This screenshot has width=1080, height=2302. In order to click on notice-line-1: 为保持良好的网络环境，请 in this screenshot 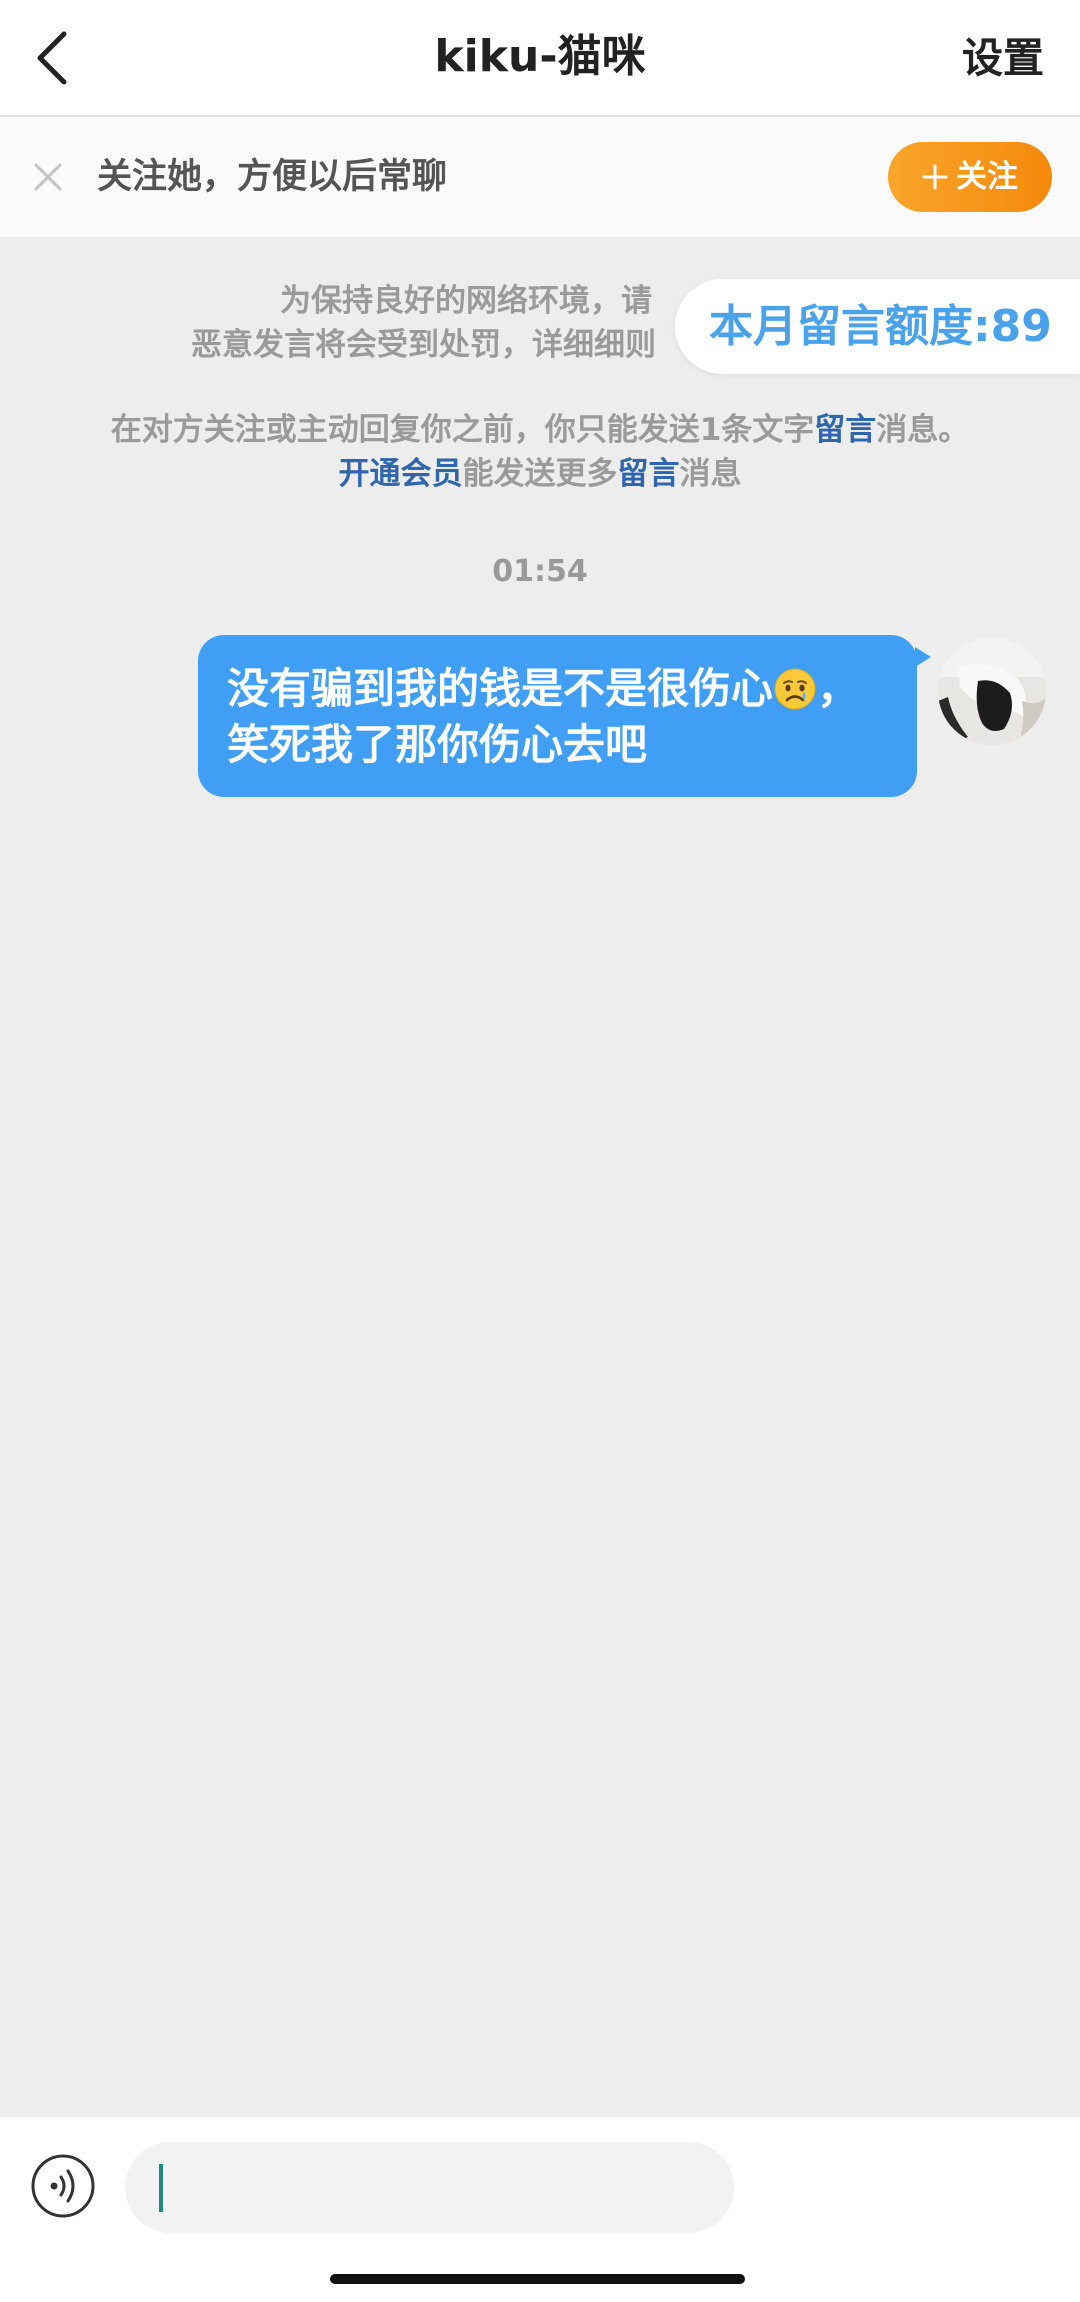, I will do `click(466, 301)`.